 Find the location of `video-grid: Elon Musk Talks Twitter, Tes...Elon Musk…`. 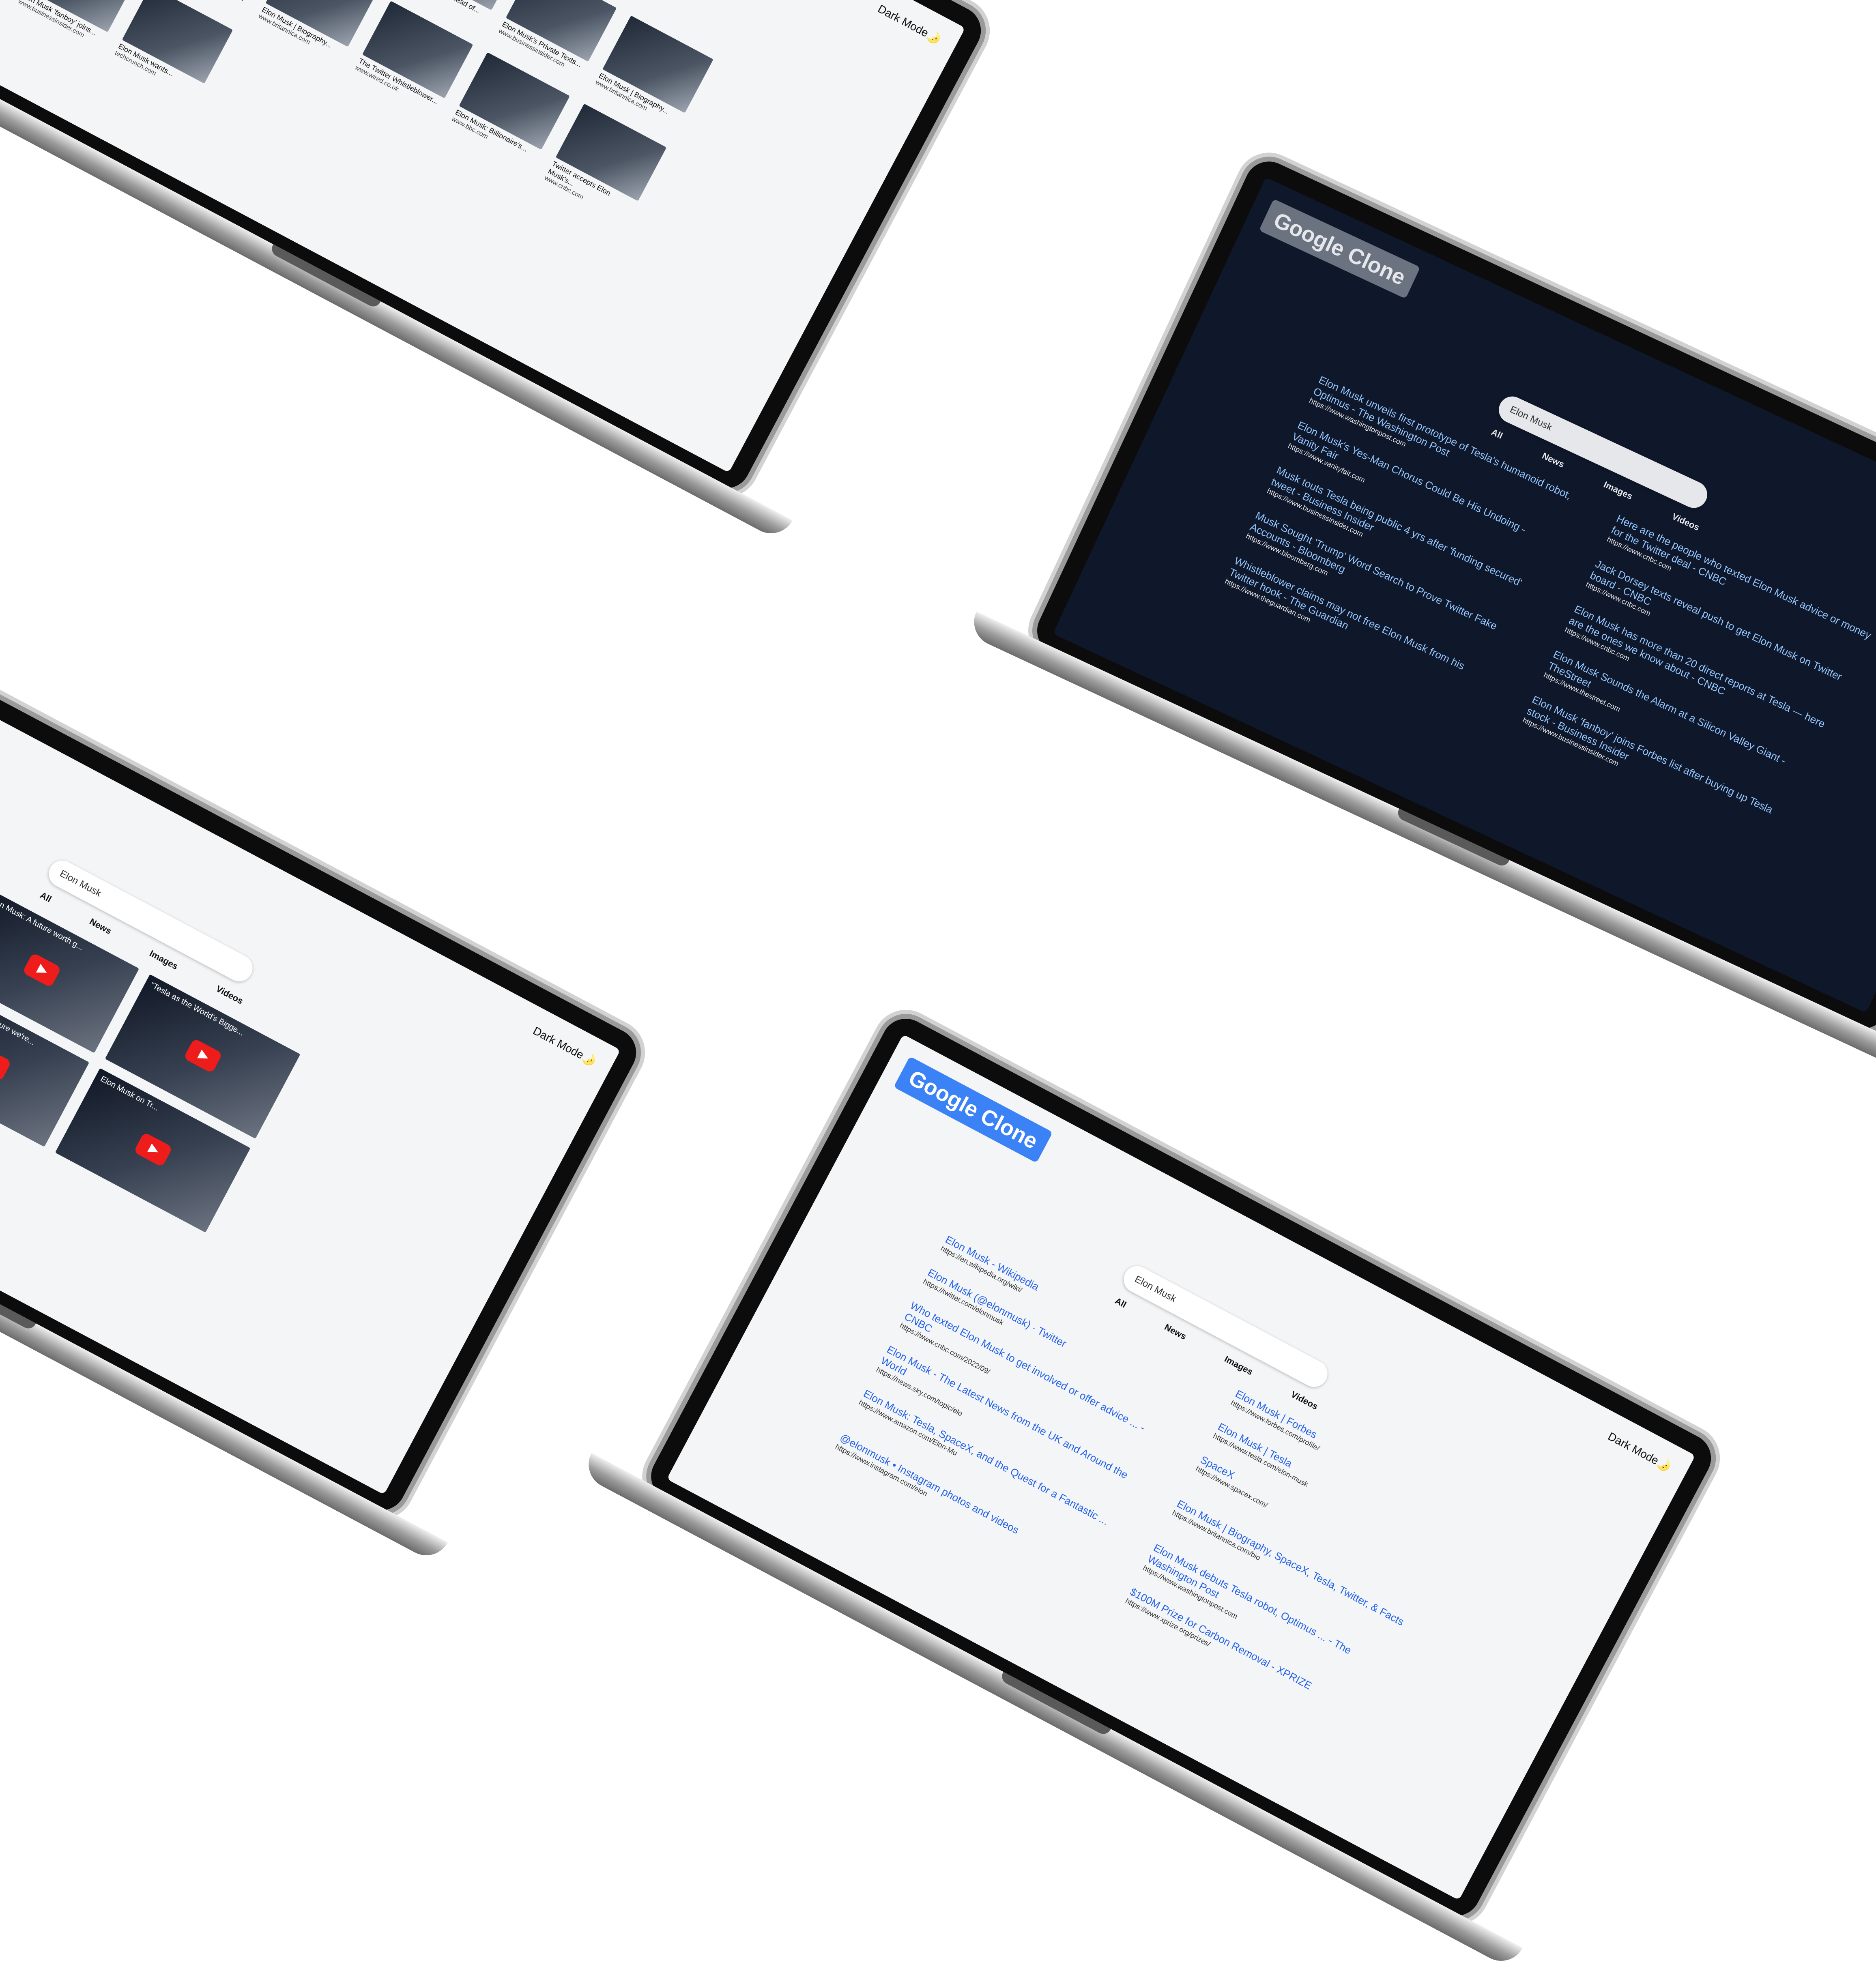

video-grid: Elon Musk Talks Twitter, Tes...Elon Musk… is located at coordinates (151, 1018).